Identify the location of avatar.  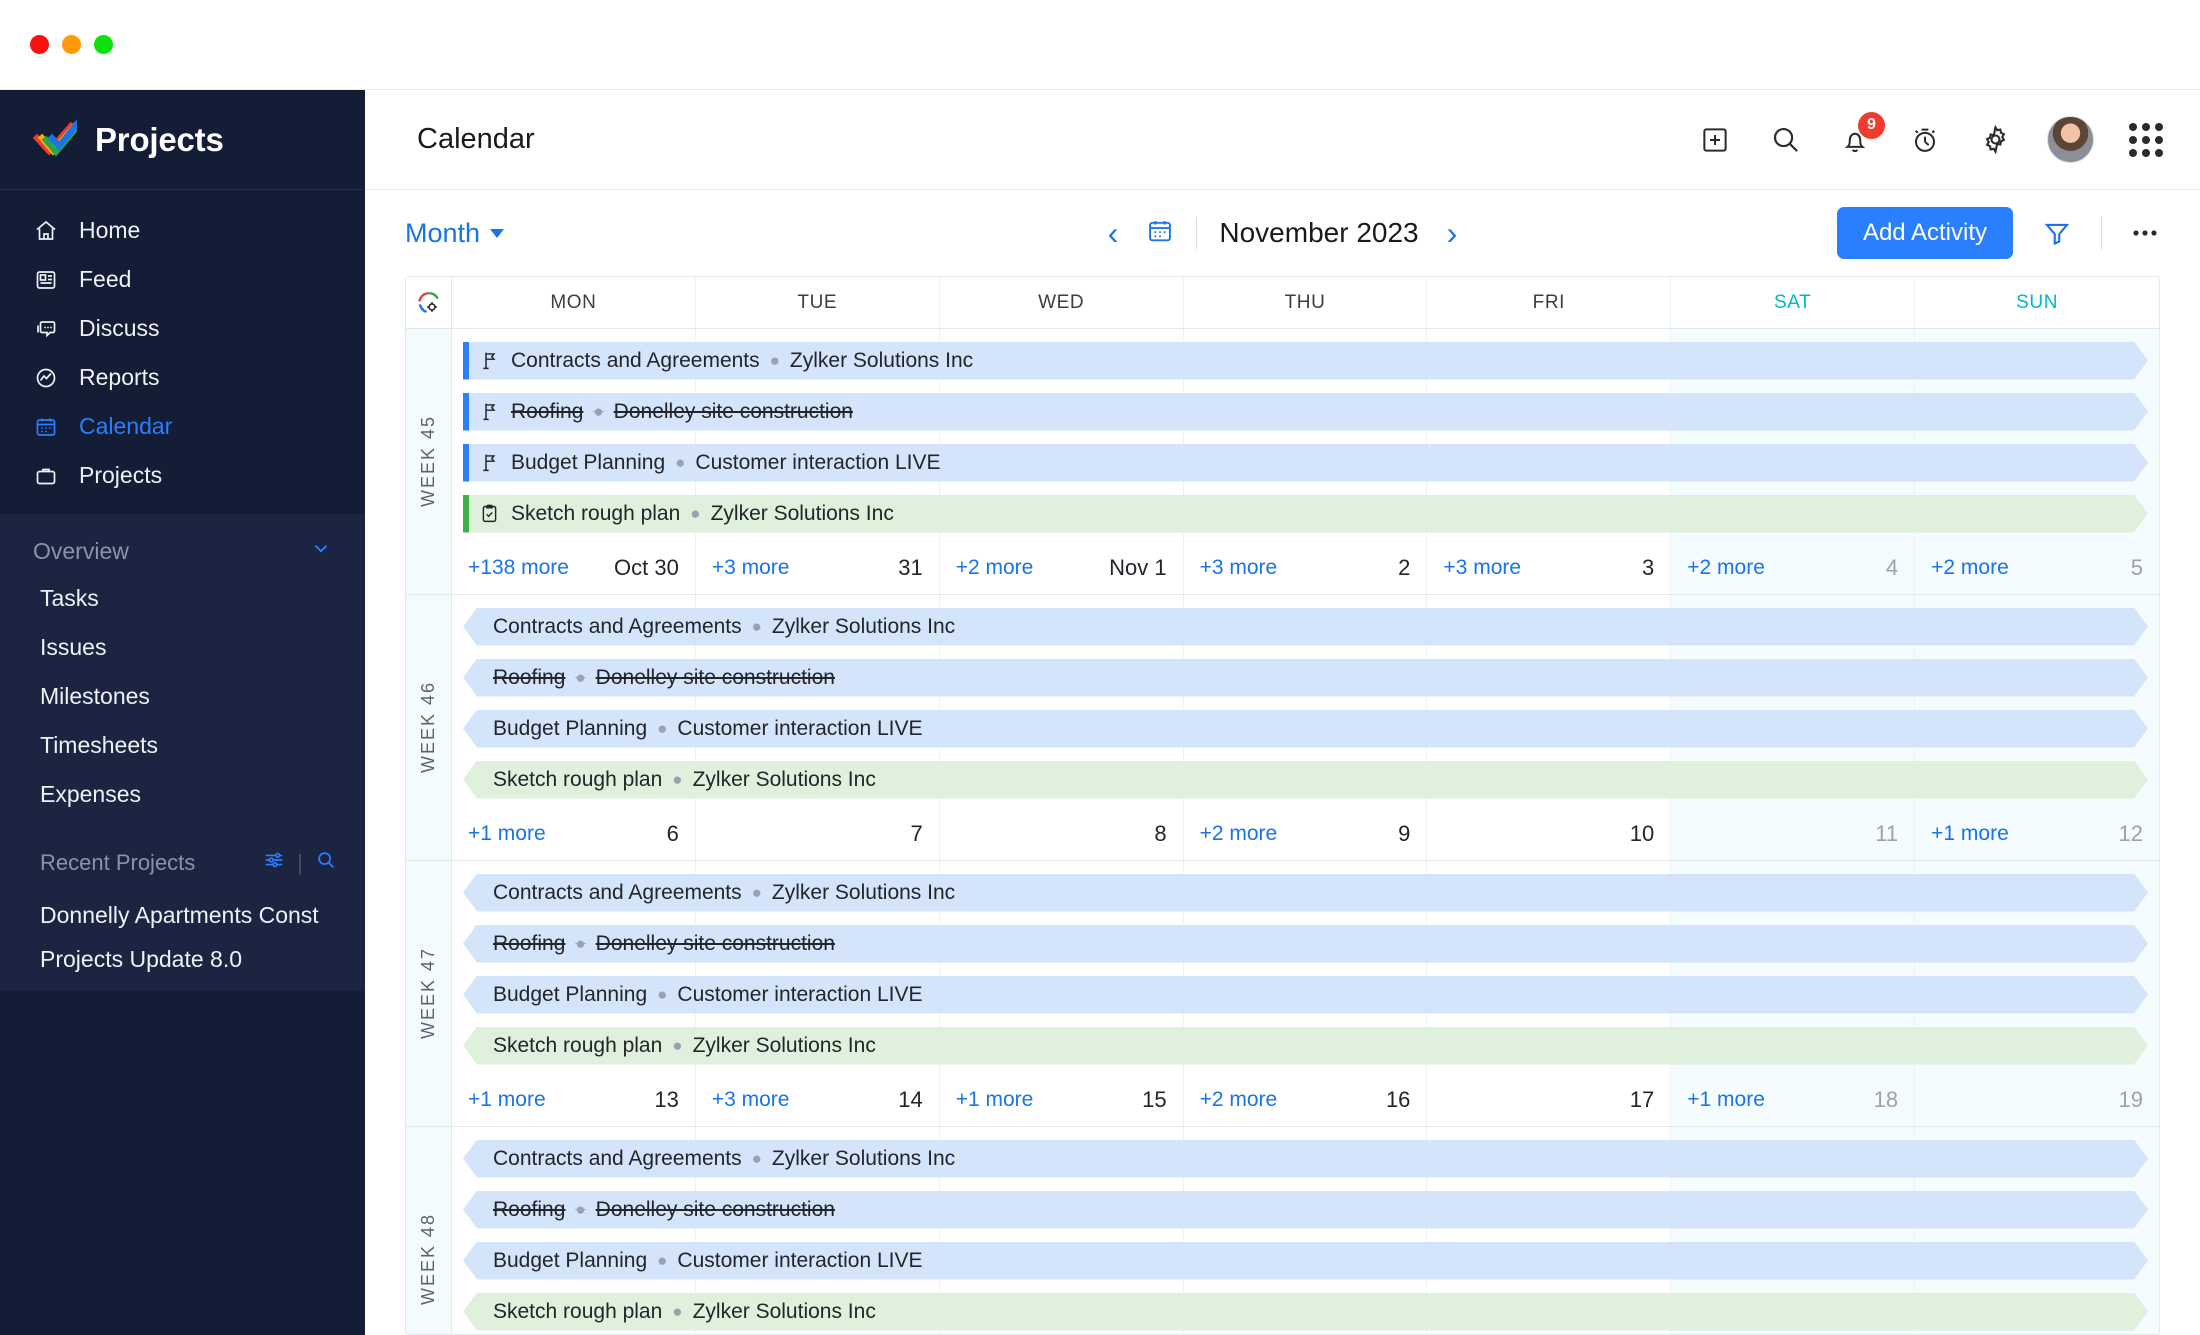
(2070, 139).